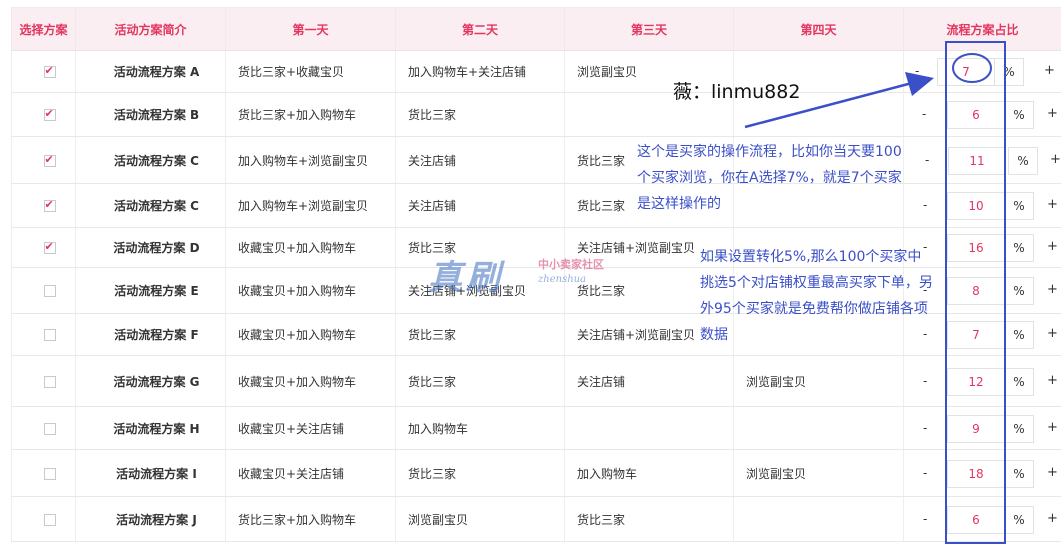 This screenshot has height=552, width=1061. I want to click on day3-cell: 货比三家, so click(649, 519).